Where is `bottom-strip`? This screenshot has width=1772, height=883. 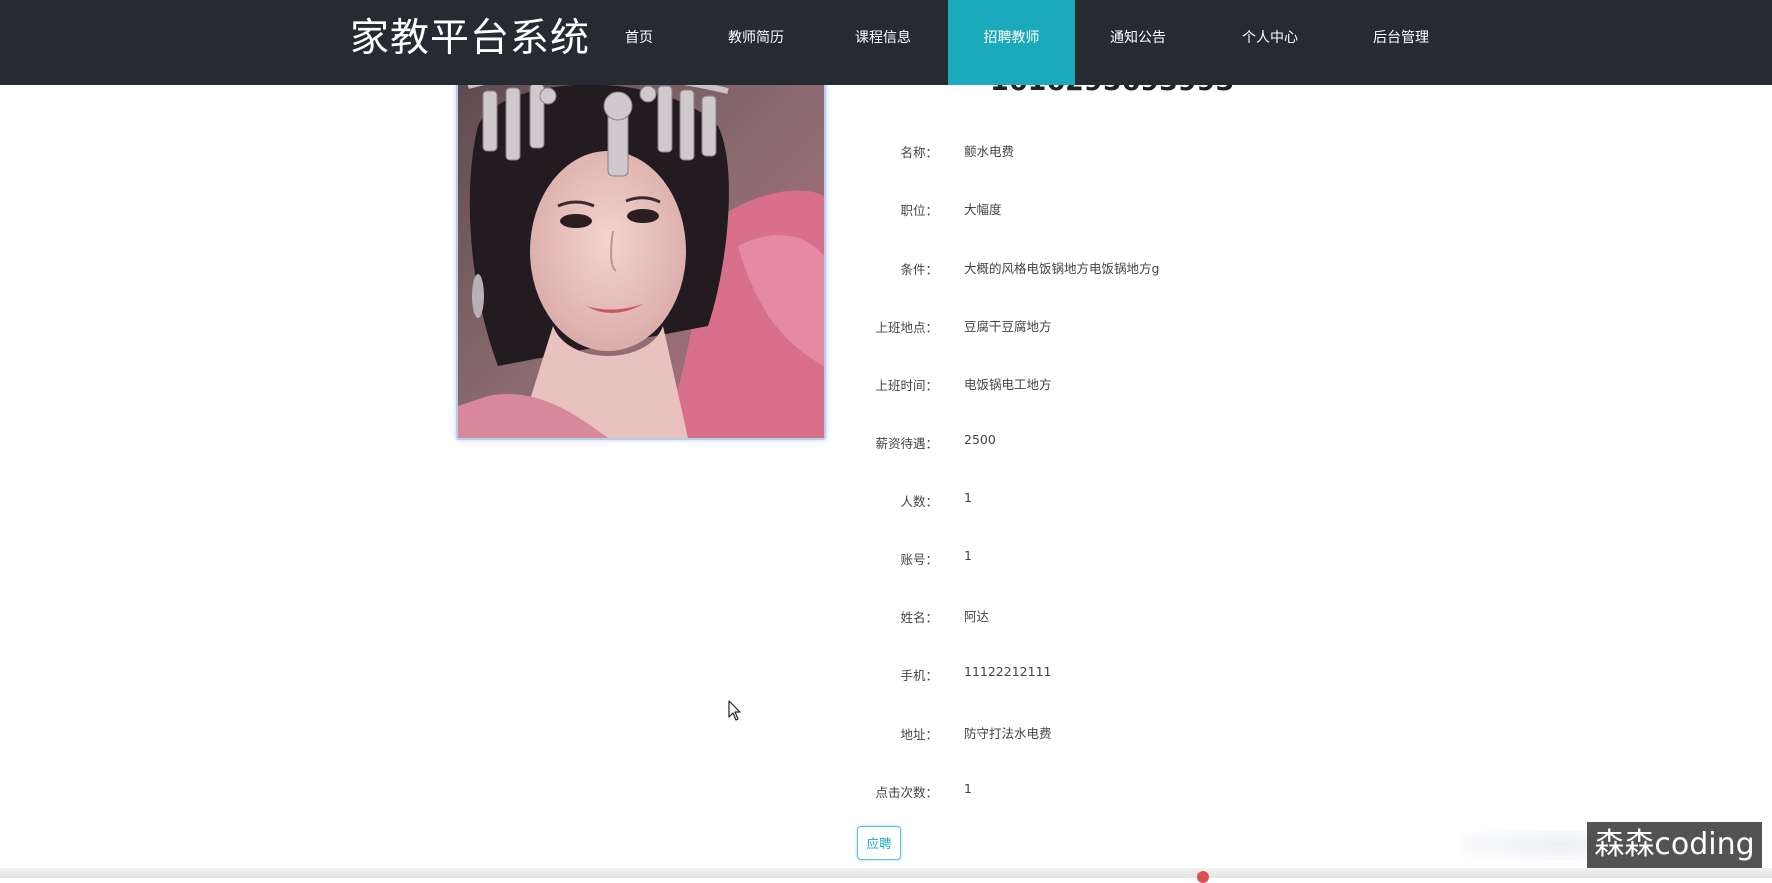
bottom-strip is located at coordinates (886, 873).